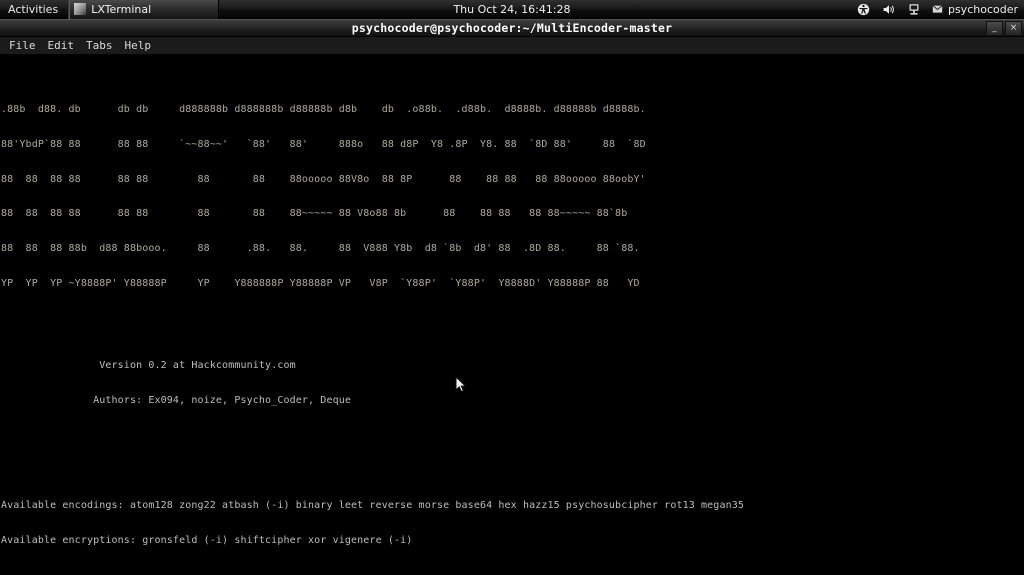  What do you see at coordinates (914, 9) in the screenshot?
I see `display-icon` at bounding box center [914, 9].